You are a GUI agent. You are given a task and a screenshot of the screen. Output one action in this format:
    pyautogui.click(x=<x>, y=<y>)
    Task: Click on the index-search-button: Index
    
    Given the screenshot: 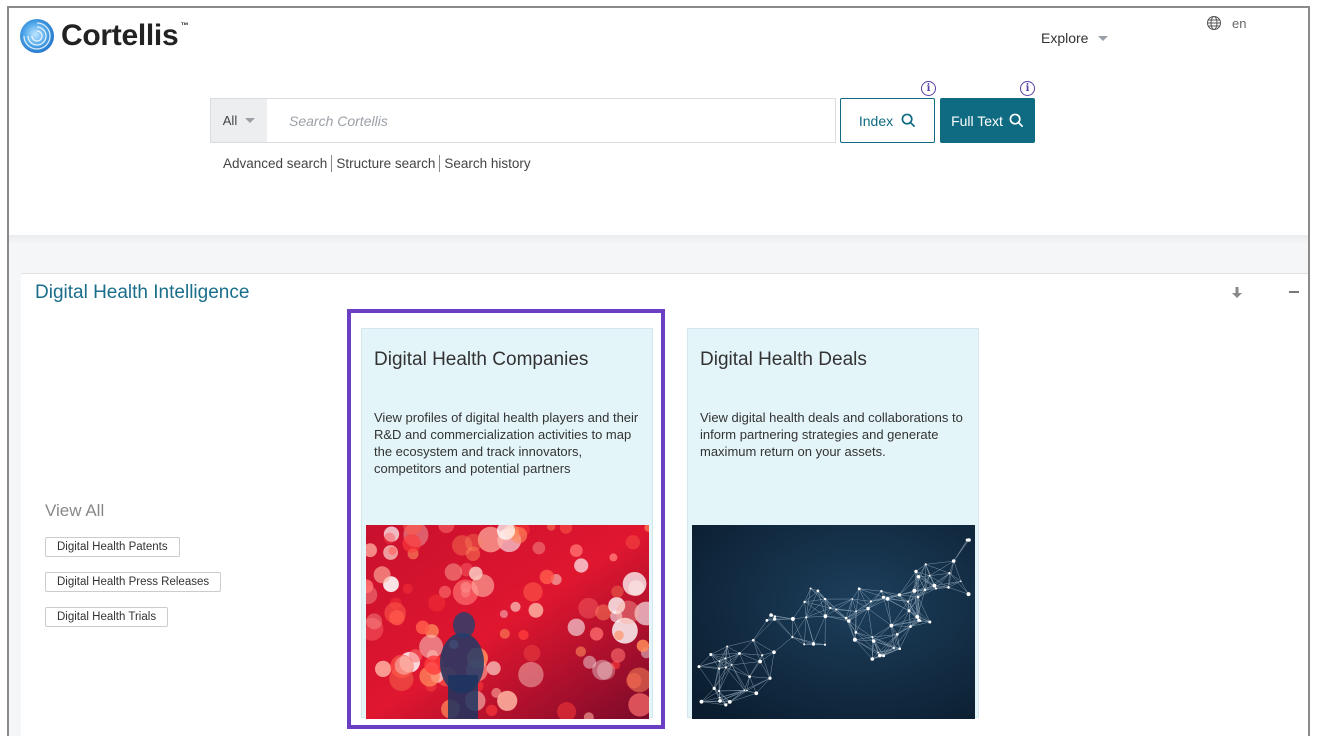 What is the action you would take?
    pyautogui.click(x=887, y=120)
    